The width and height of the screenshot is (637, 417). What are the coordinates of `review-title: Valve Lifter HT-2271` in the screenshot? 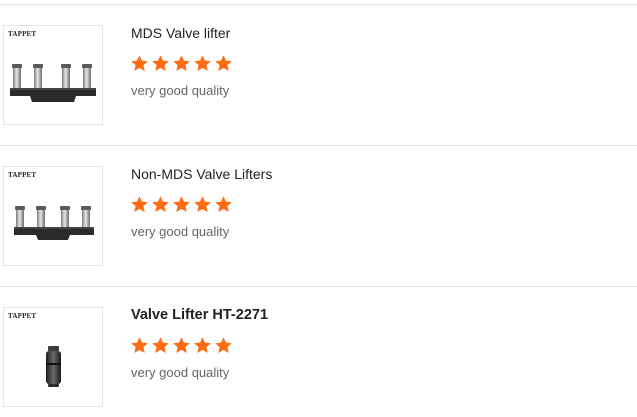 It's located at (199, 315).